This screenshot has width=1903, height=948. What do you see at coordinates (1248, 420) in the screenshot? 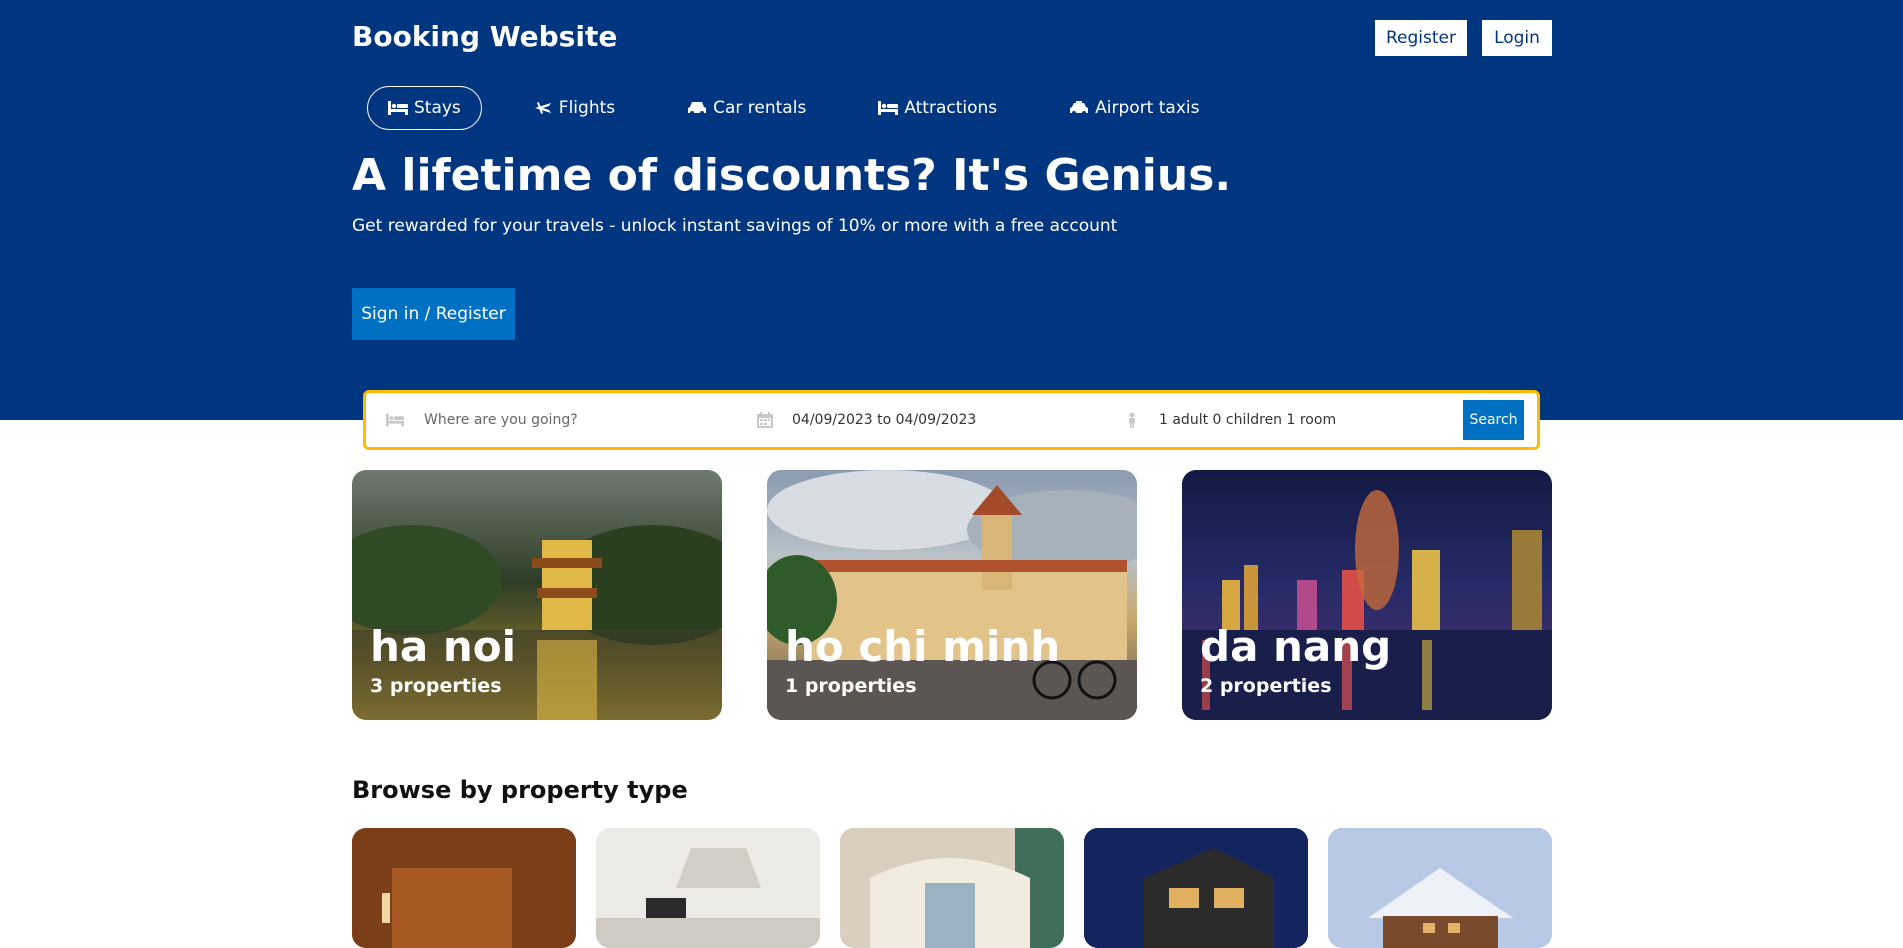
I see `guests-text: 1 adult 0 children 1 room` at bounding box center [1248, 420].